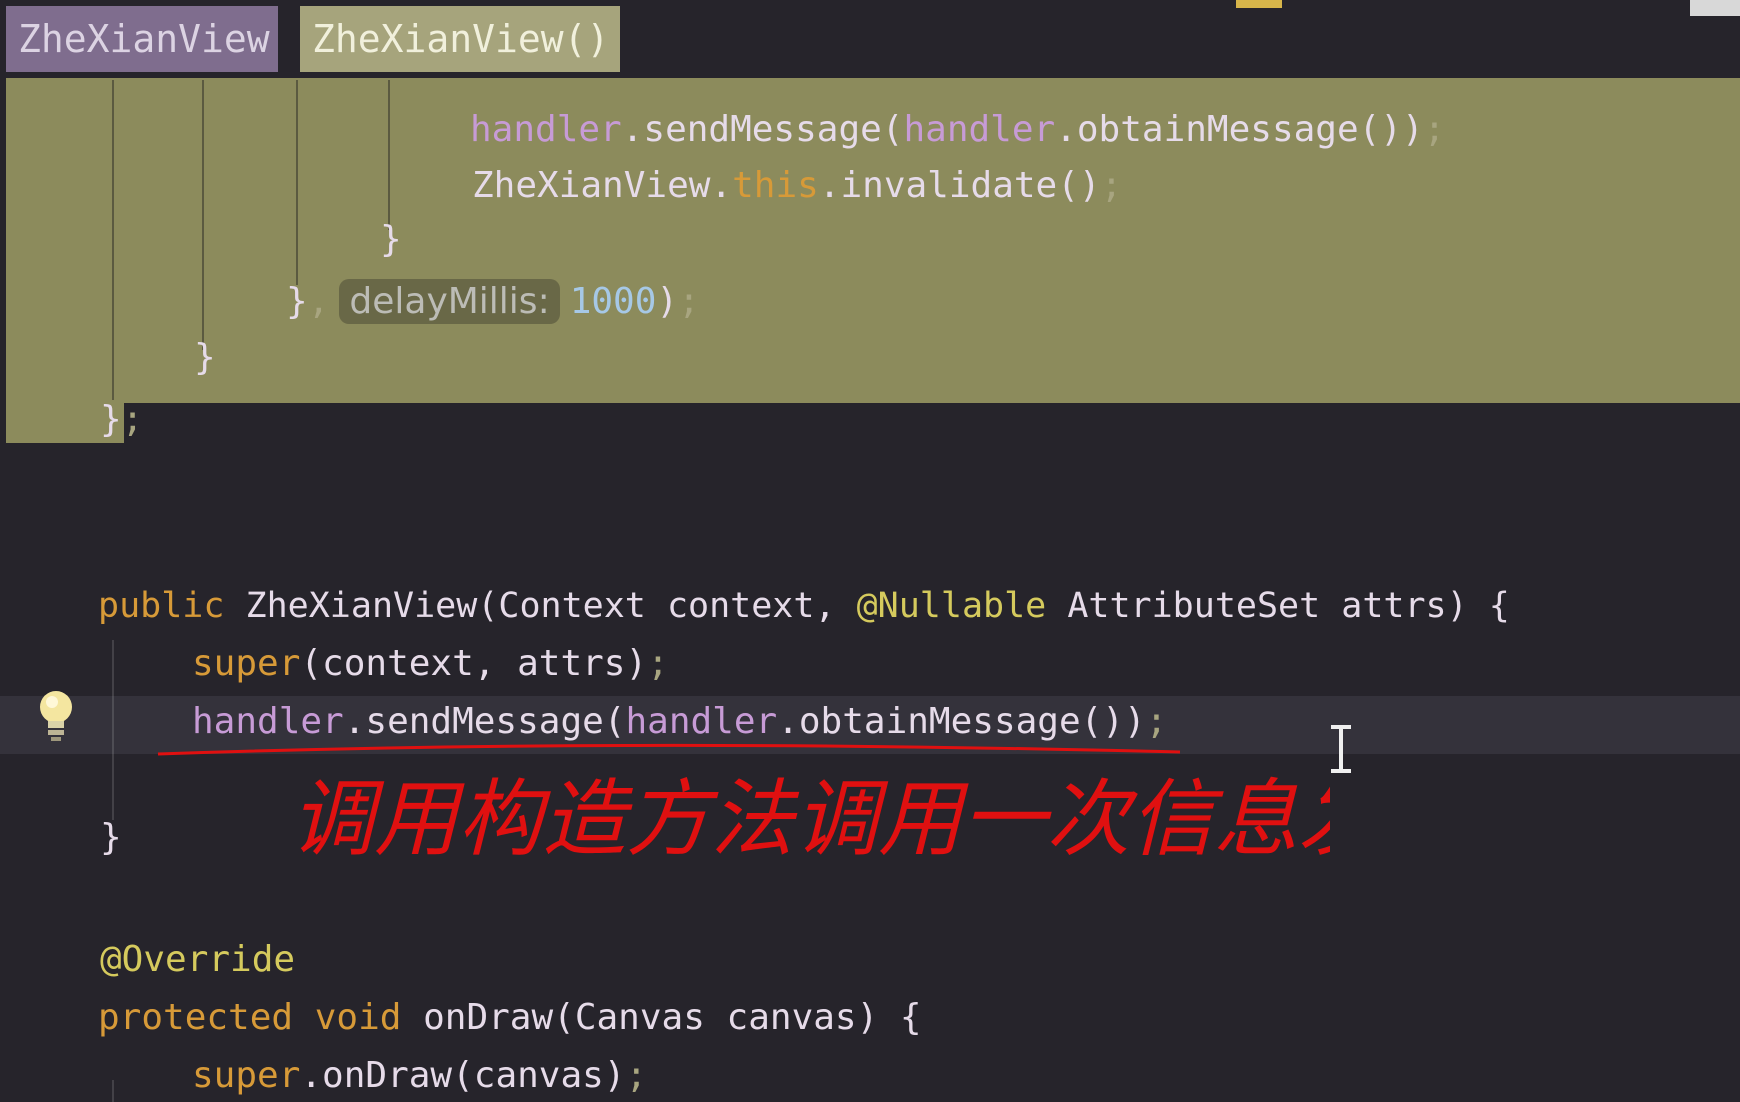 Image resolution: width=1740 pixels, height=1102 pixels. Describe the element at coordinates (810, 819) in the screenshot. I see `handwritten-note-text: 调用构造方法调用一次信息发送。` at that location.